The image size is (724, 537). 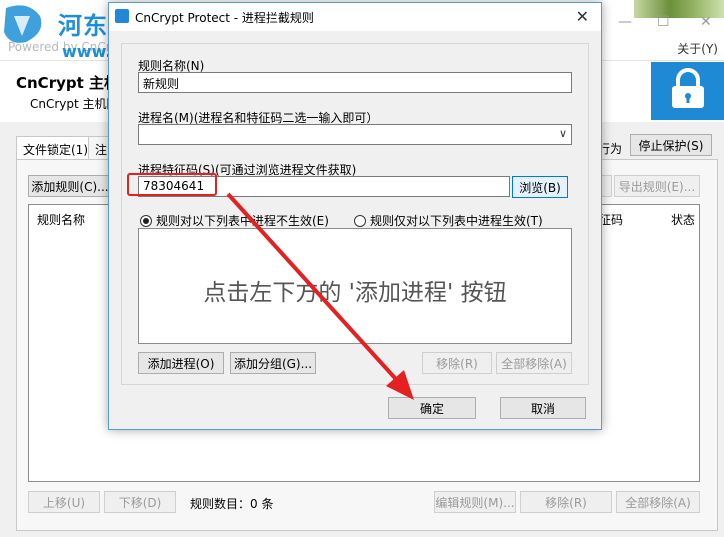 What do you see at coordinates (55, 148) in the screenshot?
I see `tab-file-lock: 文件锁定(1)` at bounding box center [55, 148].